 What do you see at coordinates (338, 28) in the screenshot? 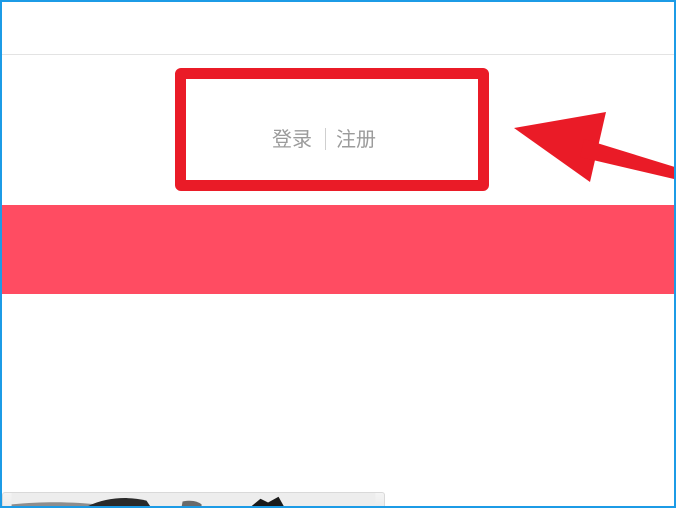
I see `top-bar` at bounding box center [338, 28].